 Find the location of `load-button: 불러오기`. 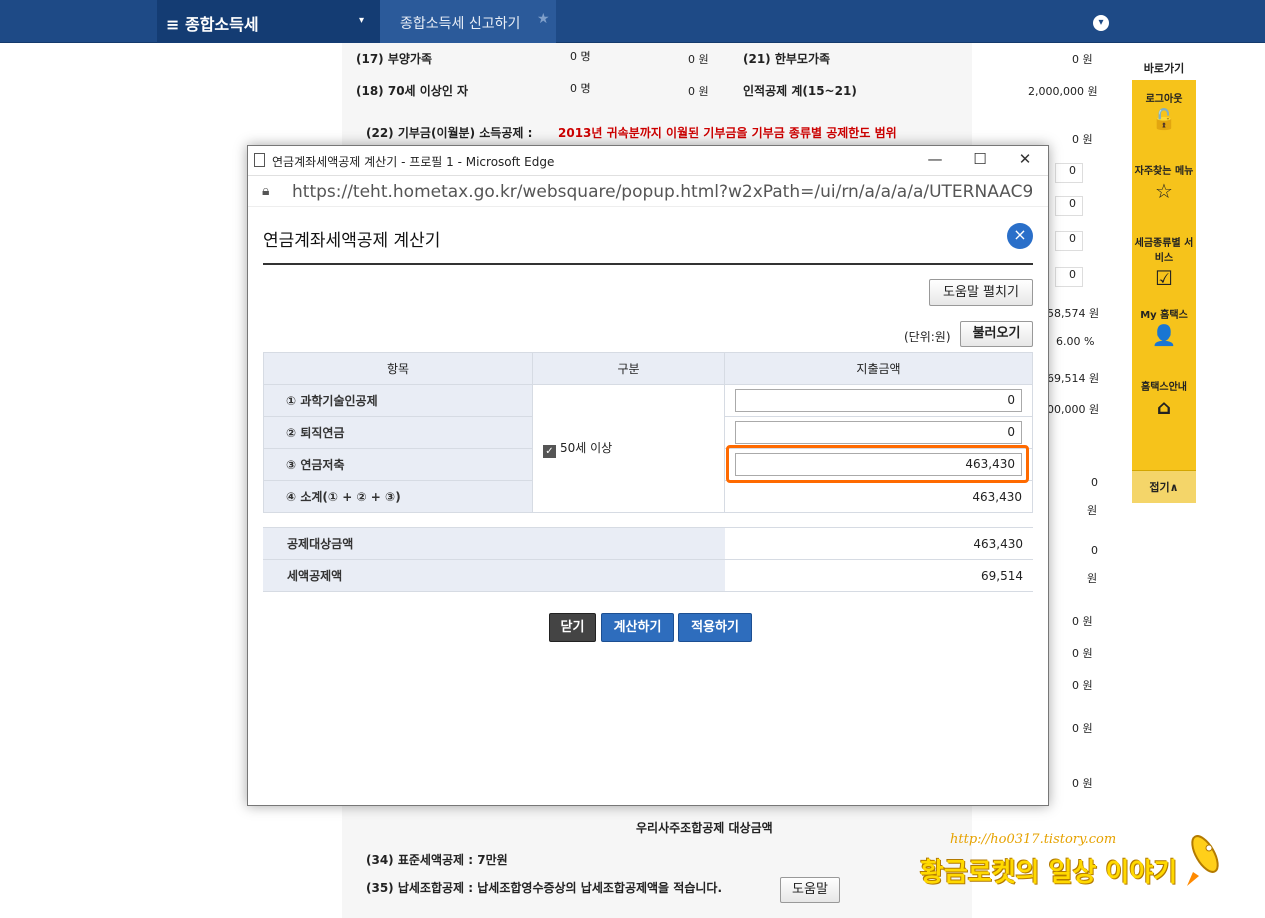

load-button: 불러오기 is located at coordinates (996, 334).